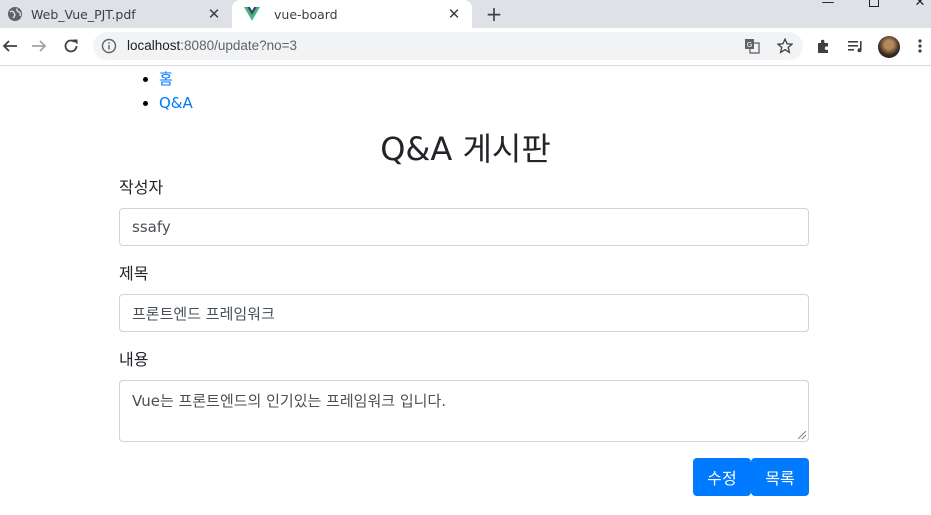 The image size is (931, 515). What do you see at coordinates (39, 46) in the screenshot?
I see `forward-icon` at bounding box center [39, 46].